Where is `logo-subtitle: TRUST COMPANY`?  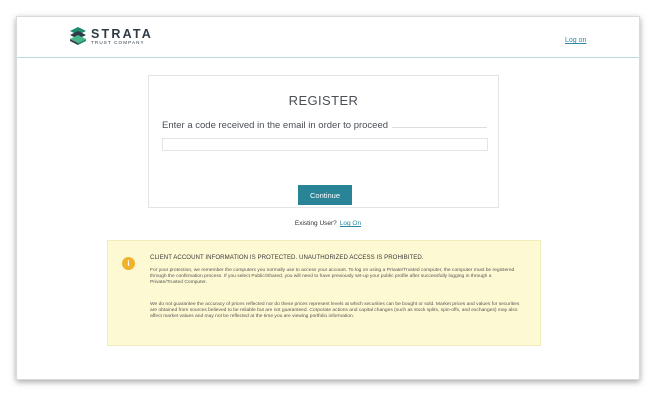
logo-subtitle: TRUST COMPANY is located at coordinates (118, 42).